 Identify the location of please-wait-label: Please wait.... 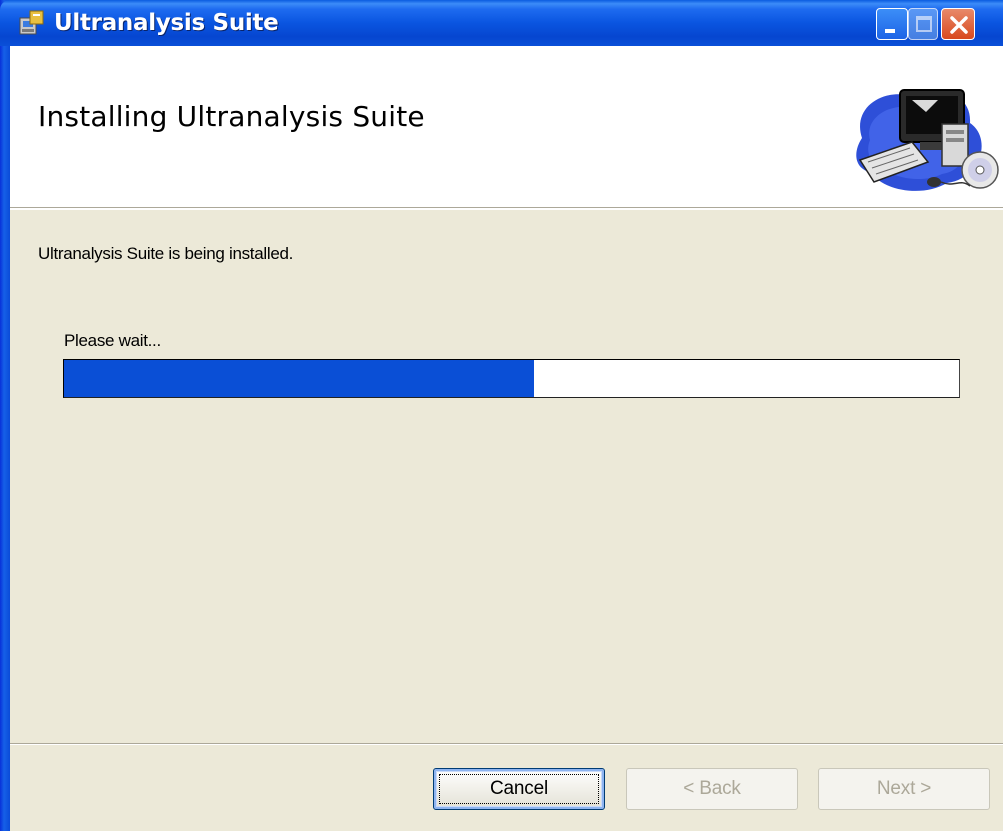
(112, 340).